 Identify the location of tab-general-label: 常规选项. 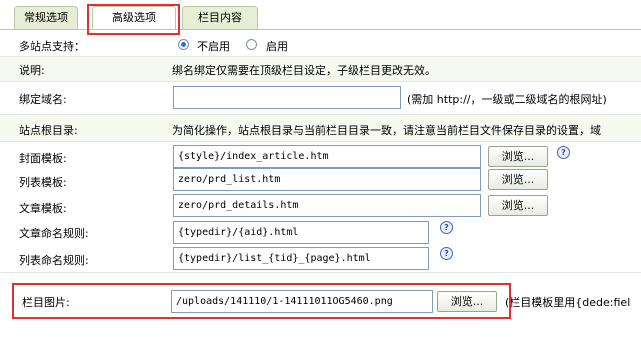
(46, 17).